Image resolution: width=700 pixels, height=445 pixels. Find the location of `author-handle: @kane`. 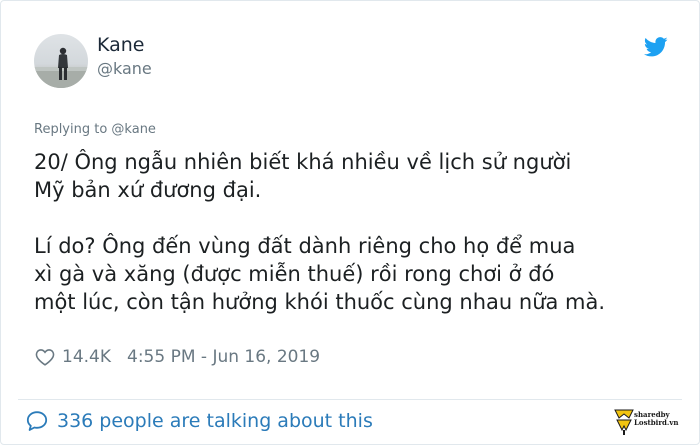

author-handle: @kane is located at coordinates (124, 69).